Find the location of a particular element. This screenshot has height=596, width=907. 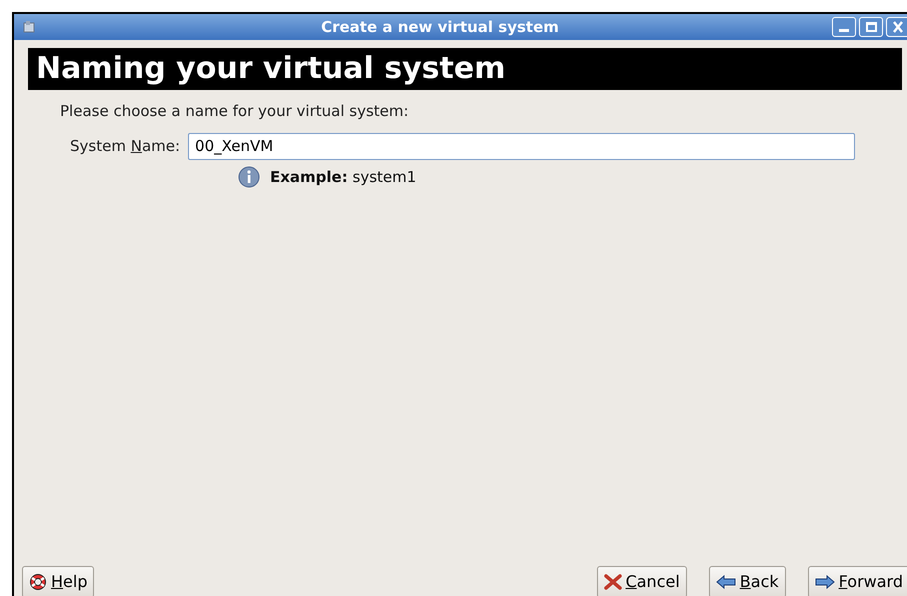

maximize-icon is located at coordinates (871, 27).